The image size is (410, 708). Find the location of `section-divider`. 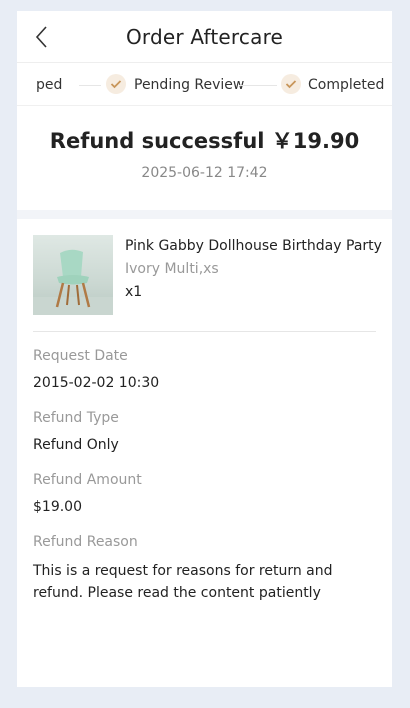

section-divider is located at coordinates (204, 214).